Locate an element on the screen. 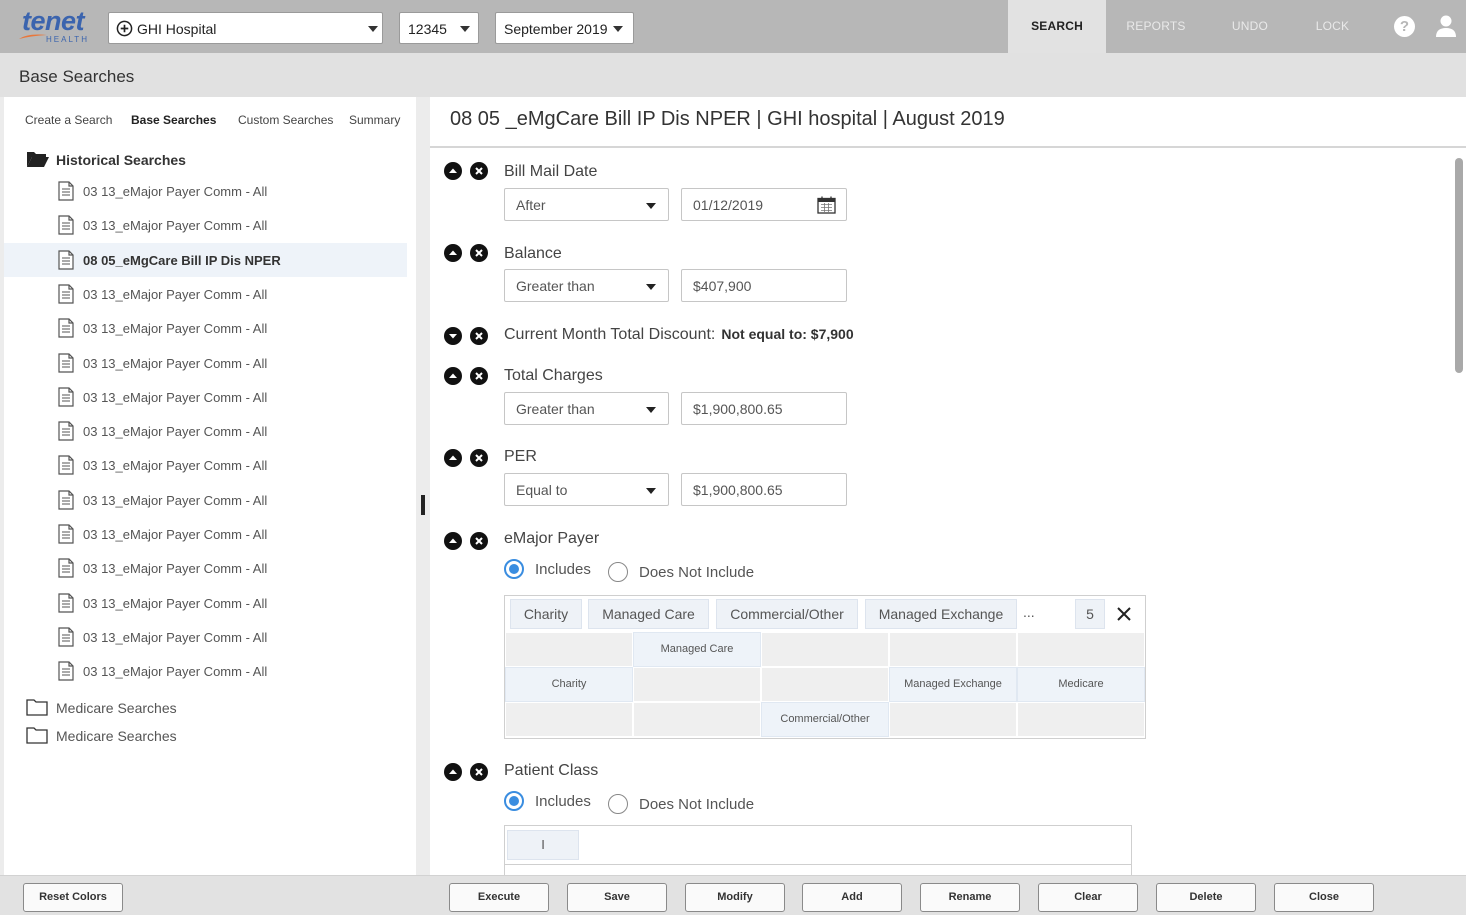 The image size is (1466, 915). tree-item: 08 05_eMgCare Bill IP Dis NPER is located at coordinates (205, 259).